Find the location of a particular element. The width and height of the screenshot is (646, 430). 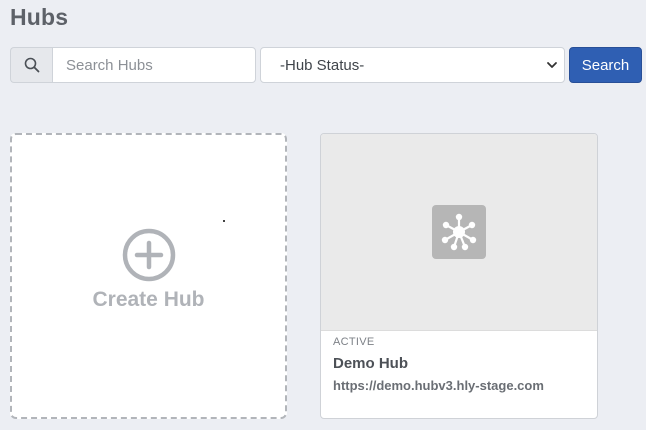

search-icon is located at coordinates (31, 65).